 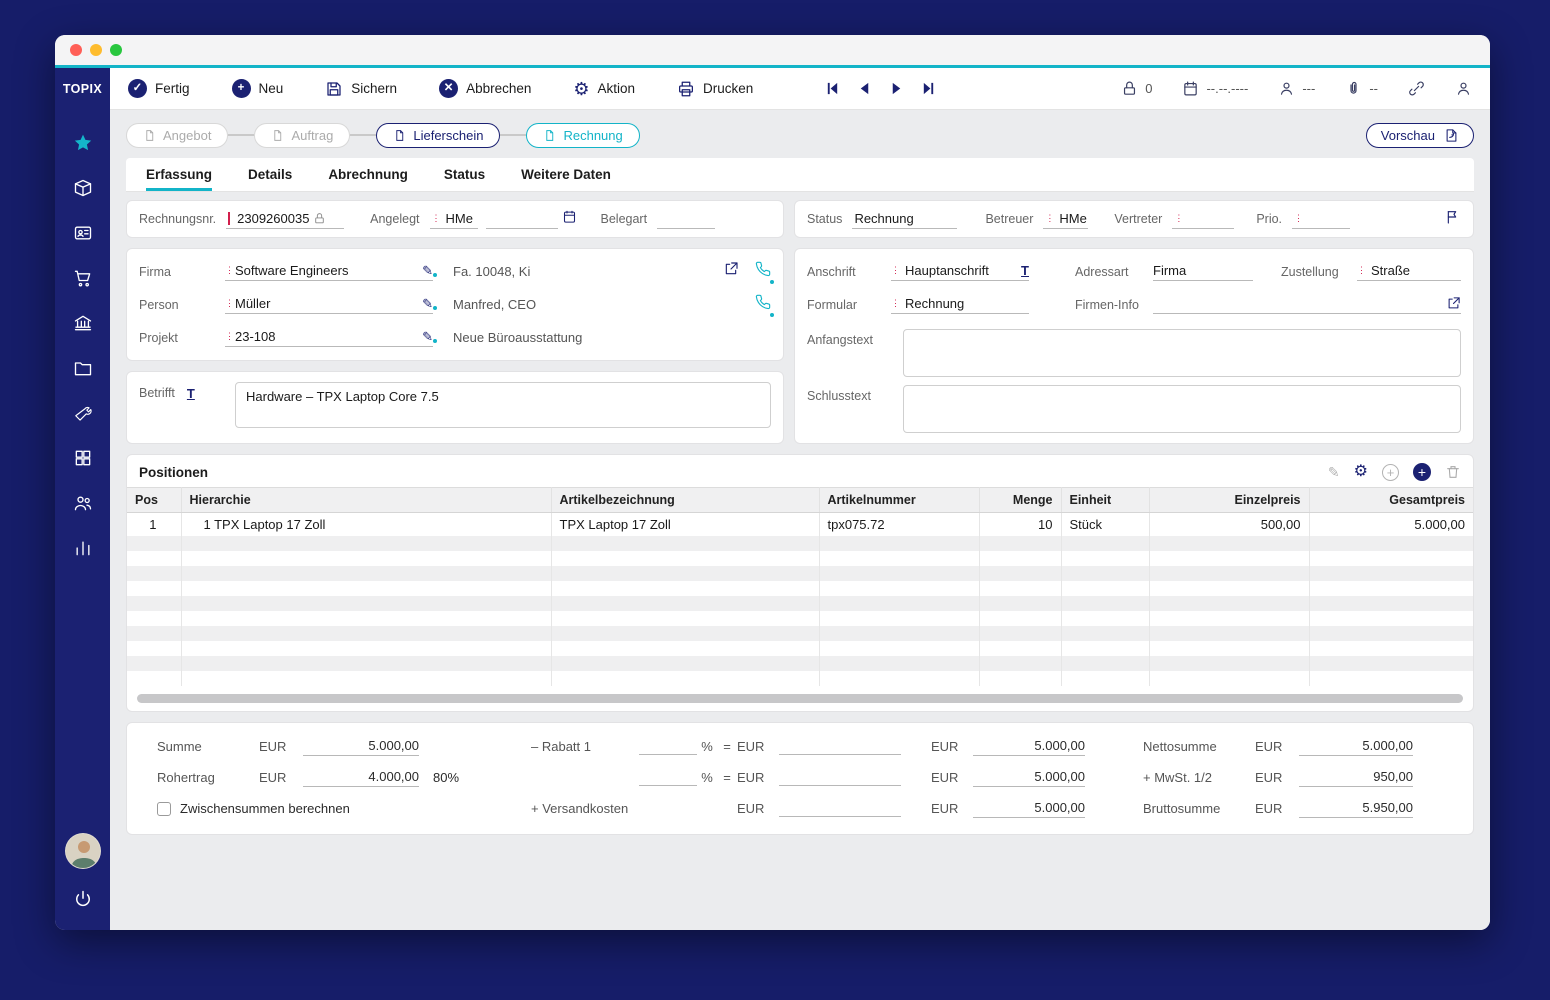 I want to click on prio-field: ⋮, so click(x=1321, y=219).